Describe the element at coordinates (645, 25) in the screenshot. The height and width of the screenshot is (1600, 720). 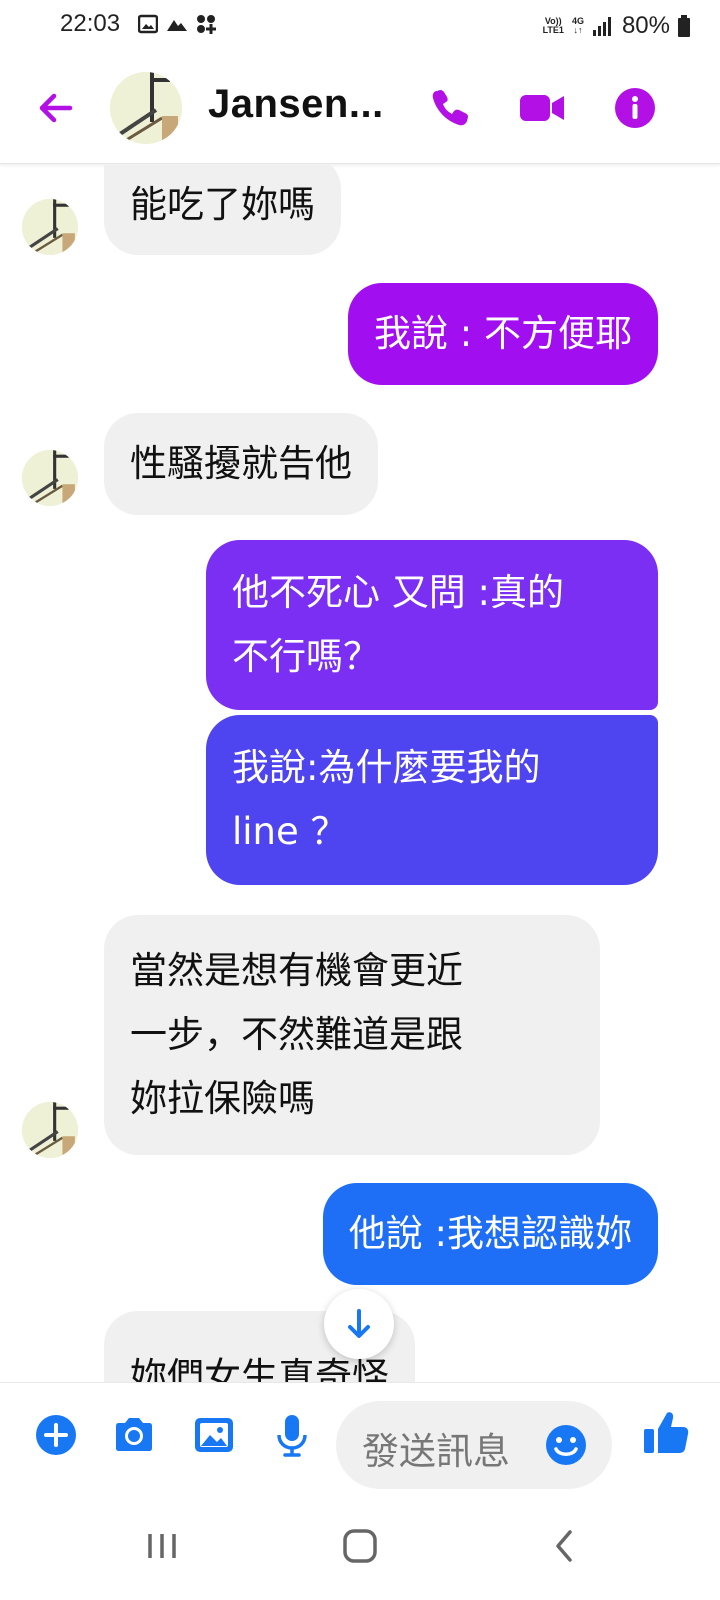
I see `battery-percent: 80%` at that location.